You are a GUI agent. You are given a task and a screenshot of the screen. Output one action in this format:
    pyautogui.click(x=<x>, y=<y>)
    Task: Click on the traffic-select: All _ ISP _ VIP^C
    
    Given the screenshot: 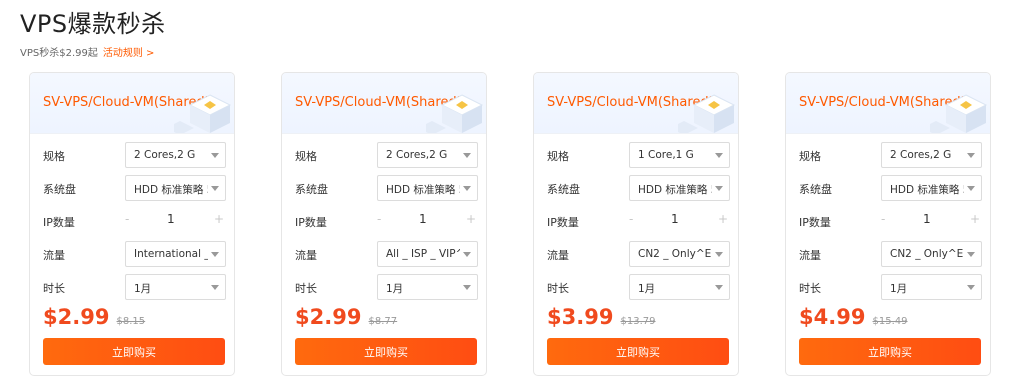 What is the action you would take?
    pyautogui.click(x=427, y=254)
    